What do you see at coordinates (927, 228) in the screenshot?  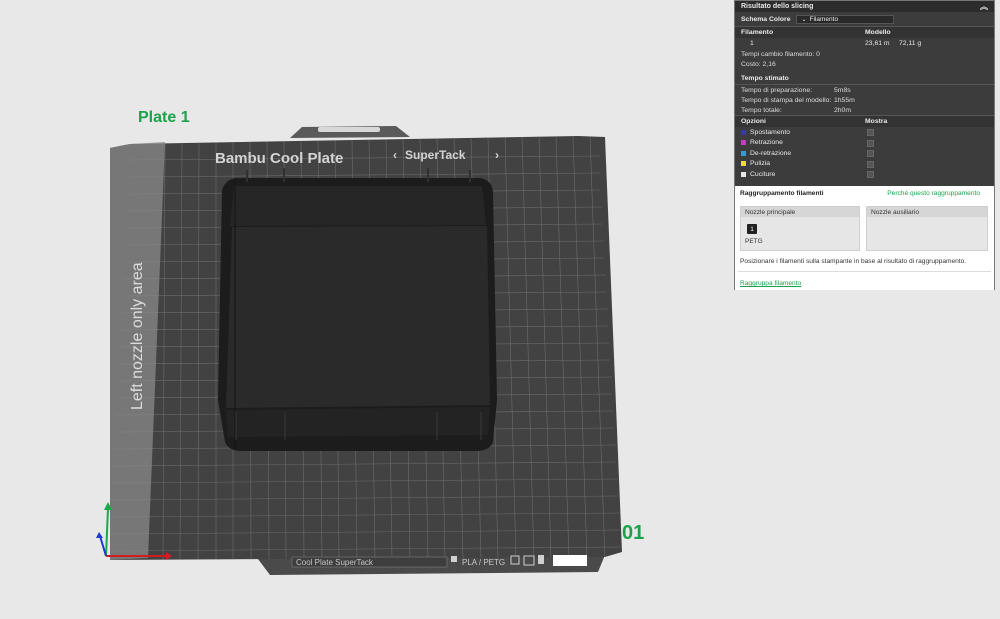 I see `aux-nozzle-box: Nozzle ausiliario` at bounding box center [927, 228].